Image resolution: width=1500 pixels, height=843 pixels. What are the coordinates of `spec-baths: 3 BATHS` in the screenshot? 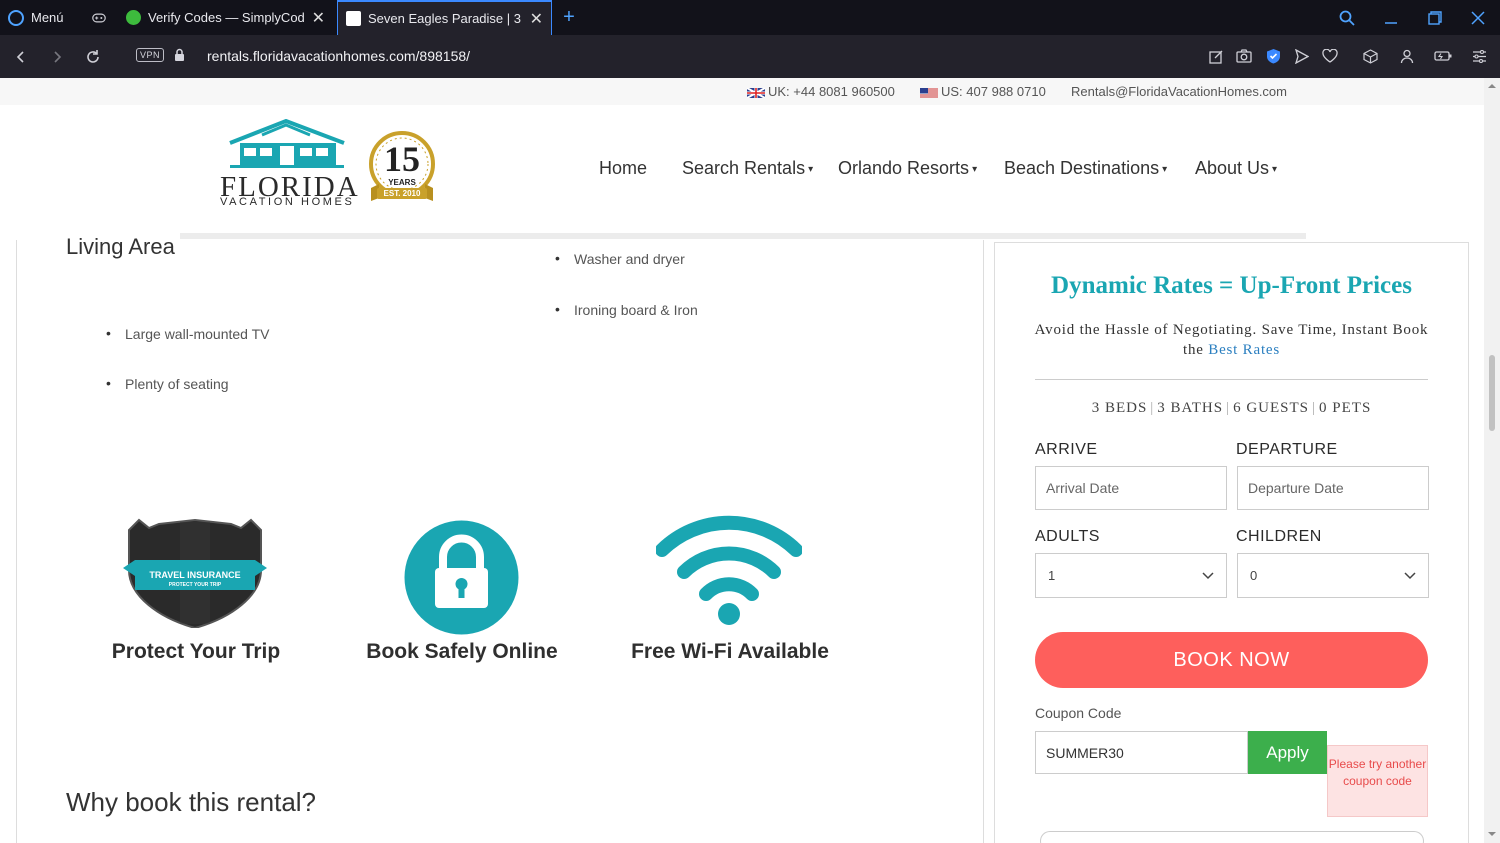 It's located at (1190, 408).